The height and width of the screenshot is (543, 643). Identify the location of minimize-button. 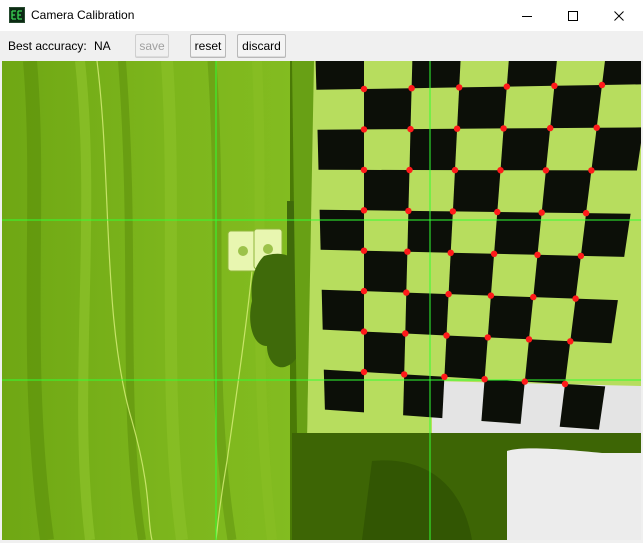
(527, 15).